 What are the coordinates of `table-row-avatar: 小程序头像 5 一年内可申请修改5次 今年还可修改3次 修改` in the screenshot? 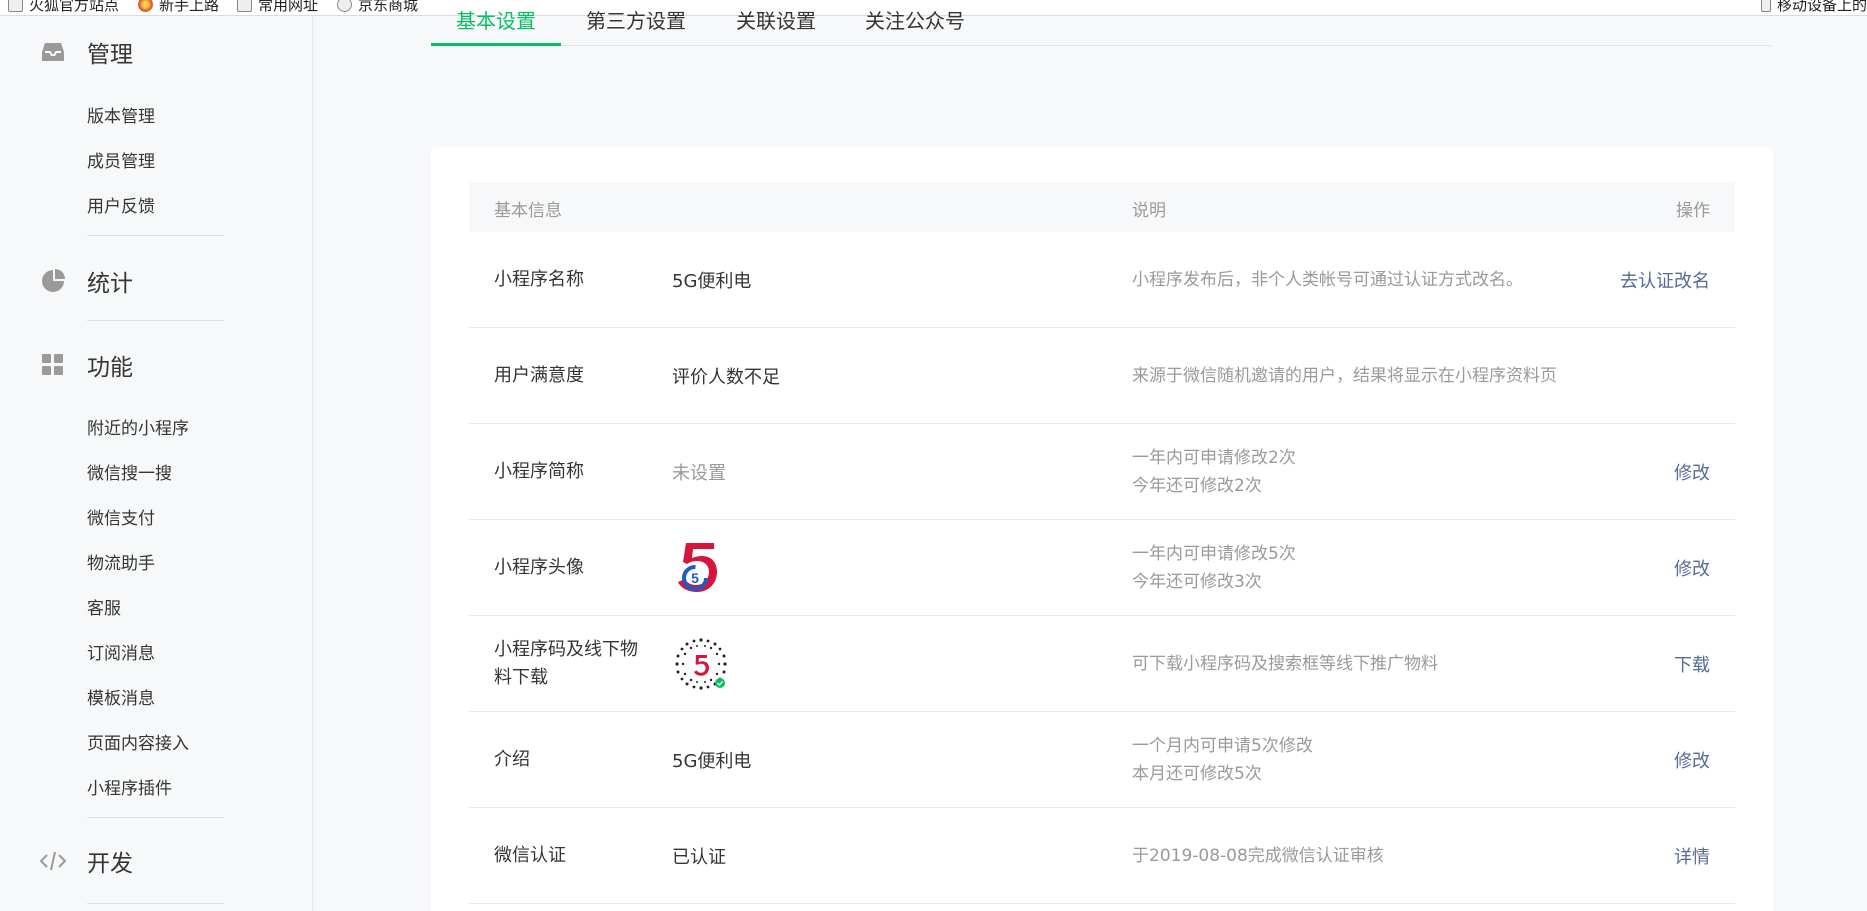 It's located at (1102, 568).